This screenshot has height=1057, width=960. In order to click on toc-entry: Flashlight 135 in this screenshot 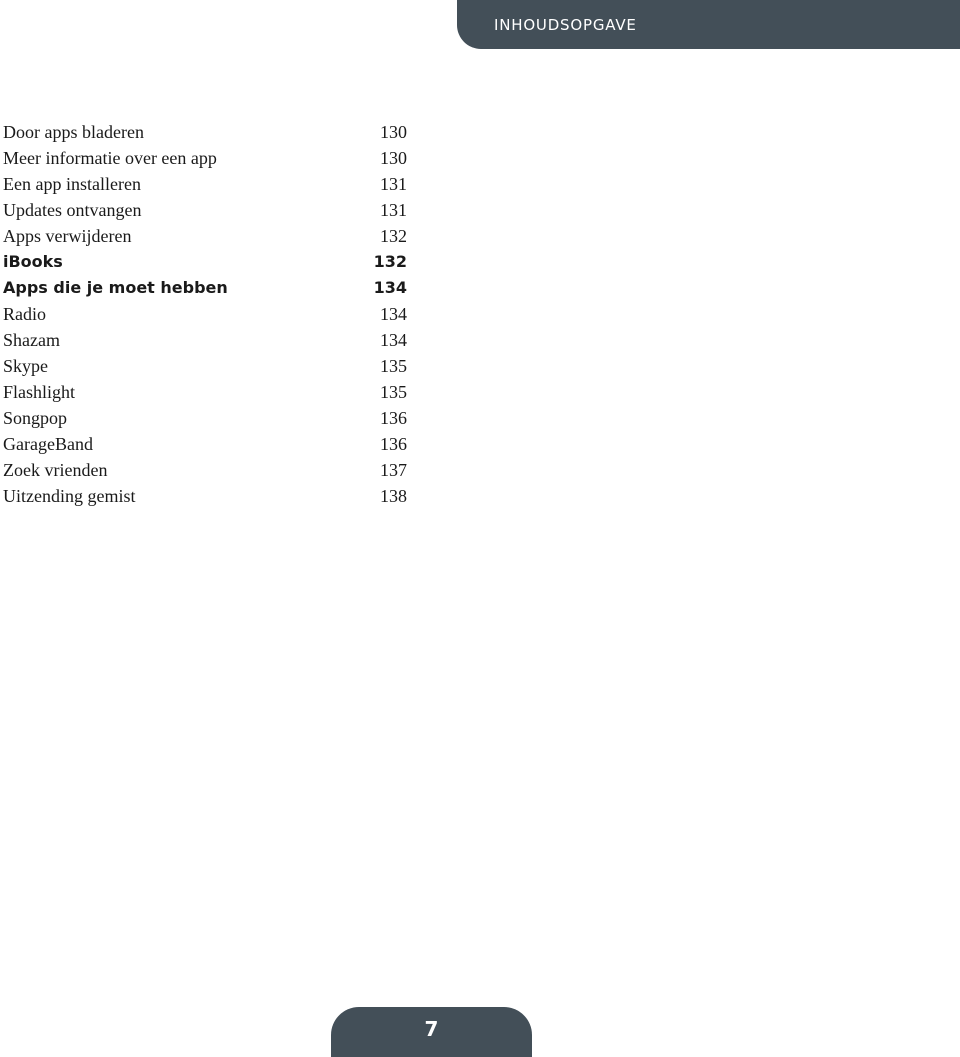, I will do `click(205, 392)`.